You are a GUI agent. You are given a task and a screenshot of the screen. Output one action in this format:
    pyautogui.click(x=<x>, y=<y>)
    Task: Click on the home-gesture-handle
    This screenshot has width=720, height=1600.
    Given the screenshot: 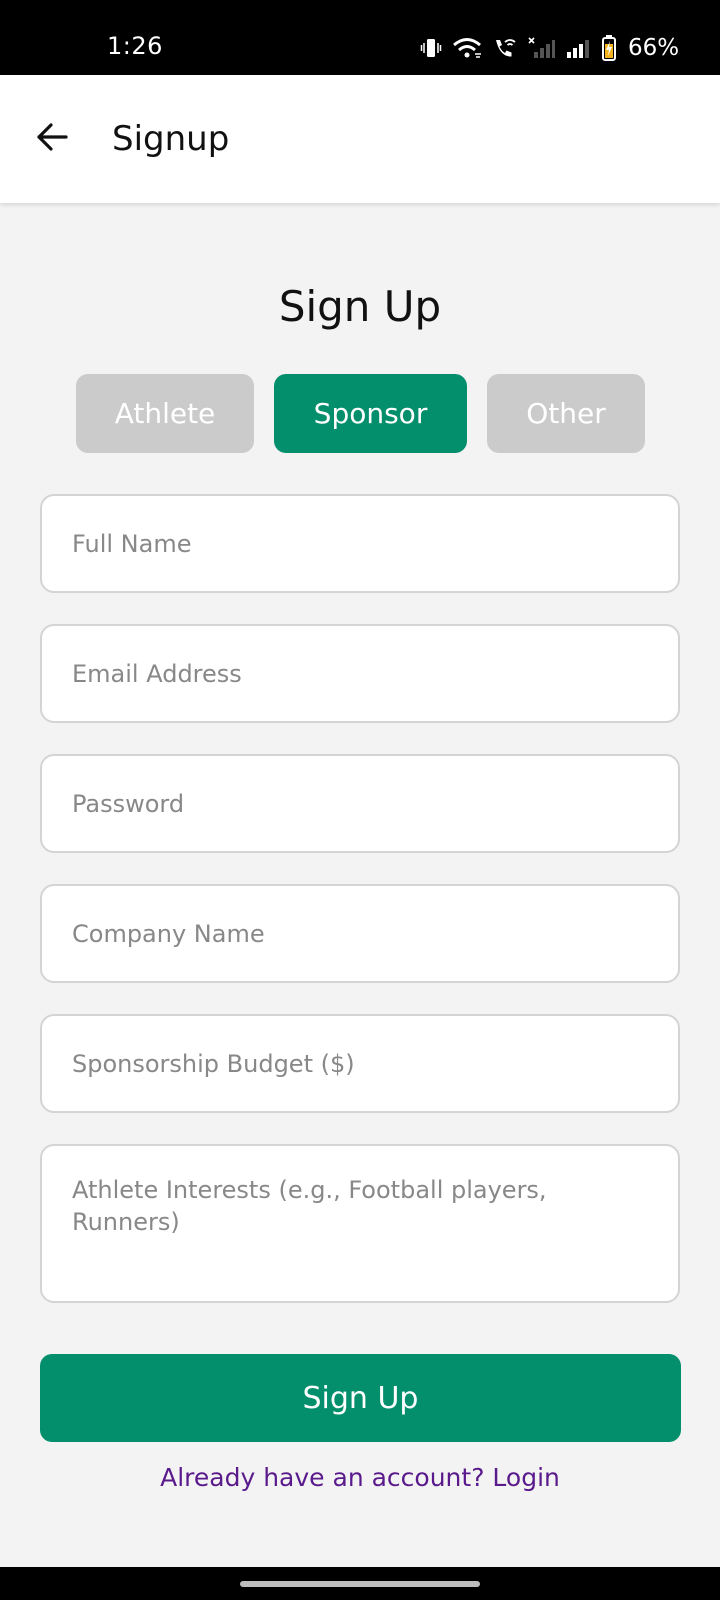 What is the action you would take?
    pyautogui.click(x=360, y=1584)
    